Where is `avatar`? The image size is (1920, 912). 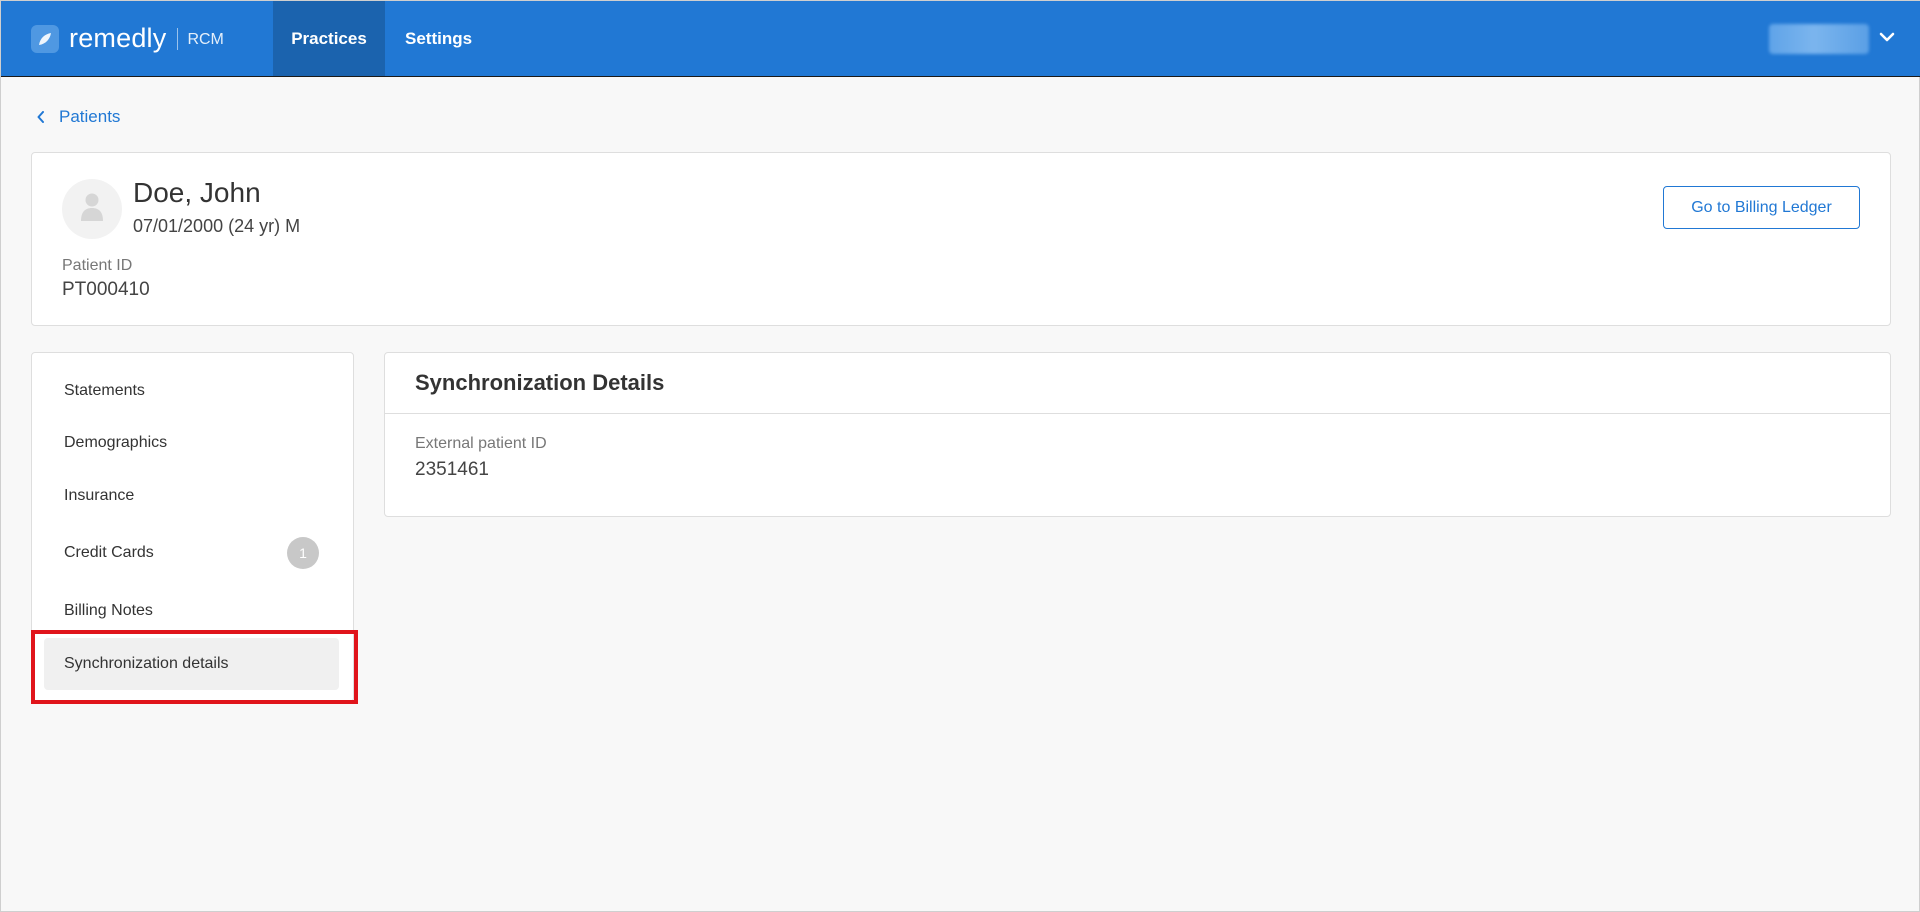 avatar is located at coordinates (92, 209).